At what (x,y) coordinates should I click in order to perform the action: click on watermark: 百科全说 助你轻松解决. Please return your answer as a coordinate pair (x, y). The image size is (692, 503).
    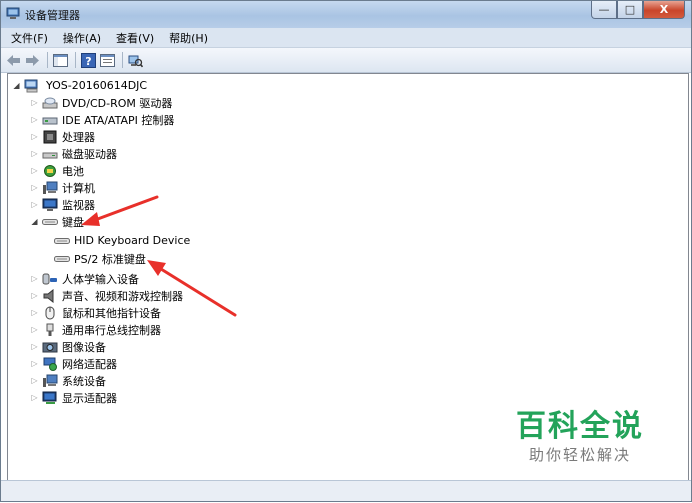
    Looking at the image, I should click on (580, 437).